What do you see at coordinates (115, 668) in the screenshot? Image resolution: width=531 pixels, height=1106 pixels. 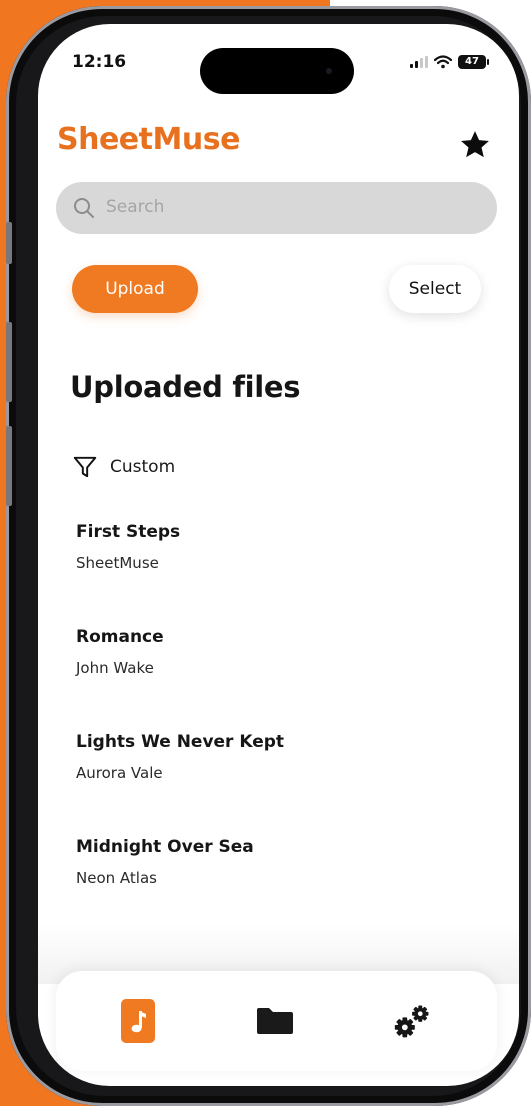 I see `file-artist: John Wake` at bounding box center [115, 668].